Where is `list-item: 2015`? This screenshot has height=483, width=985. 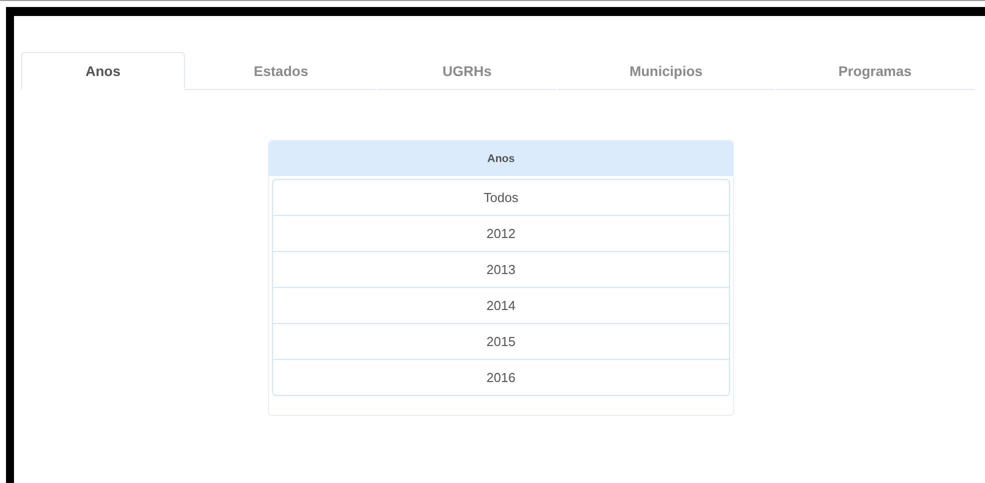 list-item: 2015 is located at coordinates (501, 341).